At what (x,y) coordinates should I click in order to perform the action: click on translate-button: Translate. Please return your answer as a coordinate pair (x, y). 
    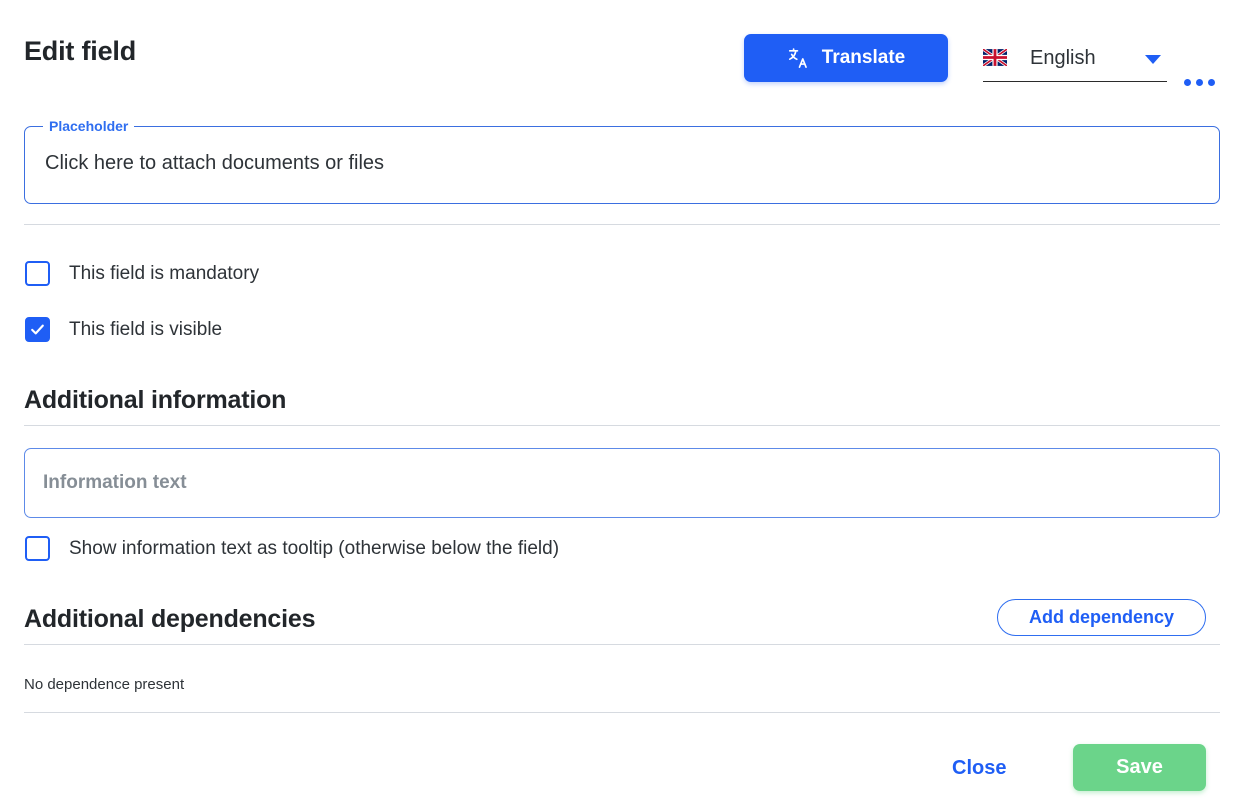
    Looking at the image, I should click on (846, 58).